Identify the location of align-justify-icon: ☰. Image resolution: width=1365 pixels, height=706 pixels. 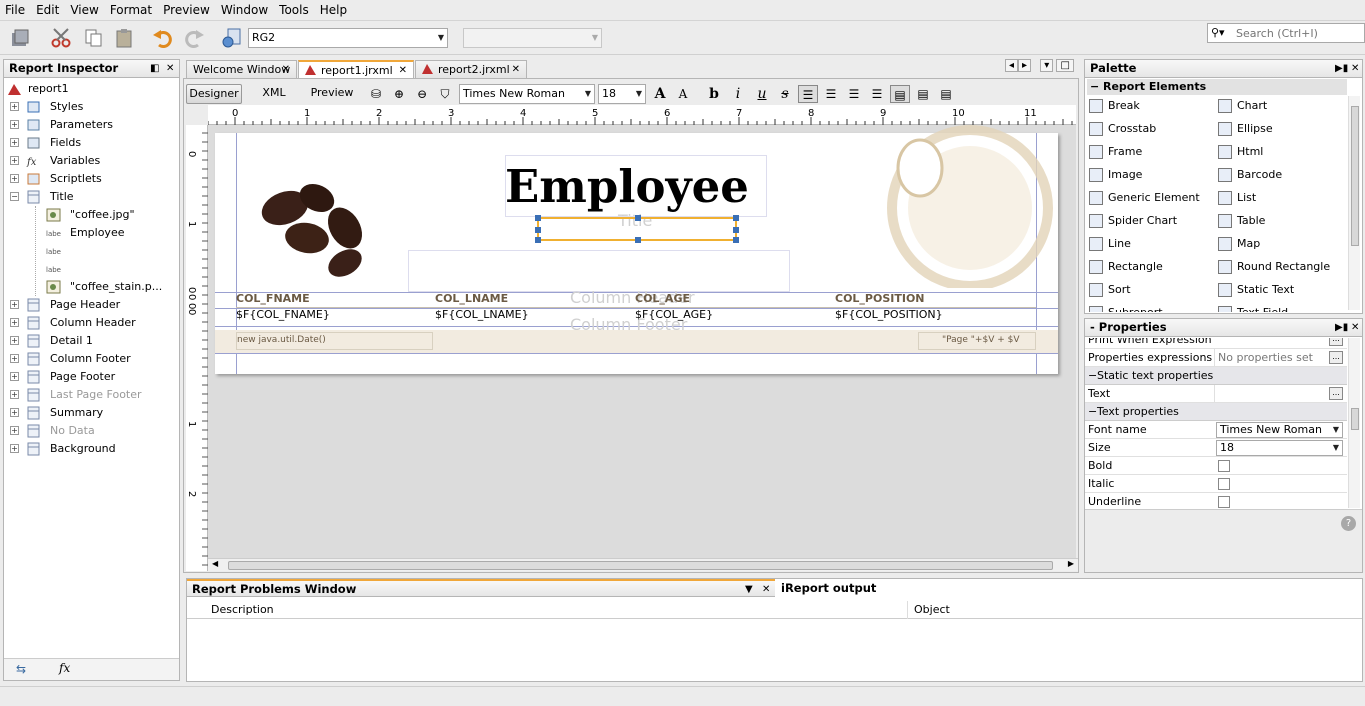
(831, 94).